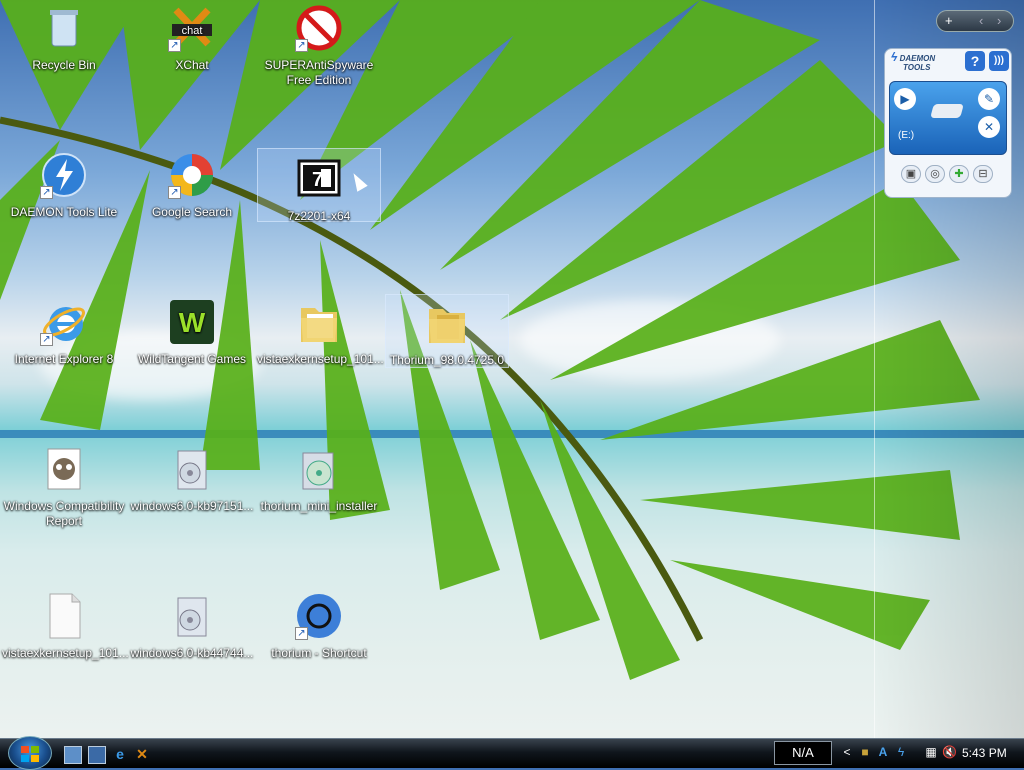 This screenshot has height=770, width=1024. I want to click on daemon-tools-gadget: ϟ DAEMON TOOLS ? ))) ▶ ✎ ✕ (E:) ▣ ◎ ✚ ⊟, so click(948, 123).